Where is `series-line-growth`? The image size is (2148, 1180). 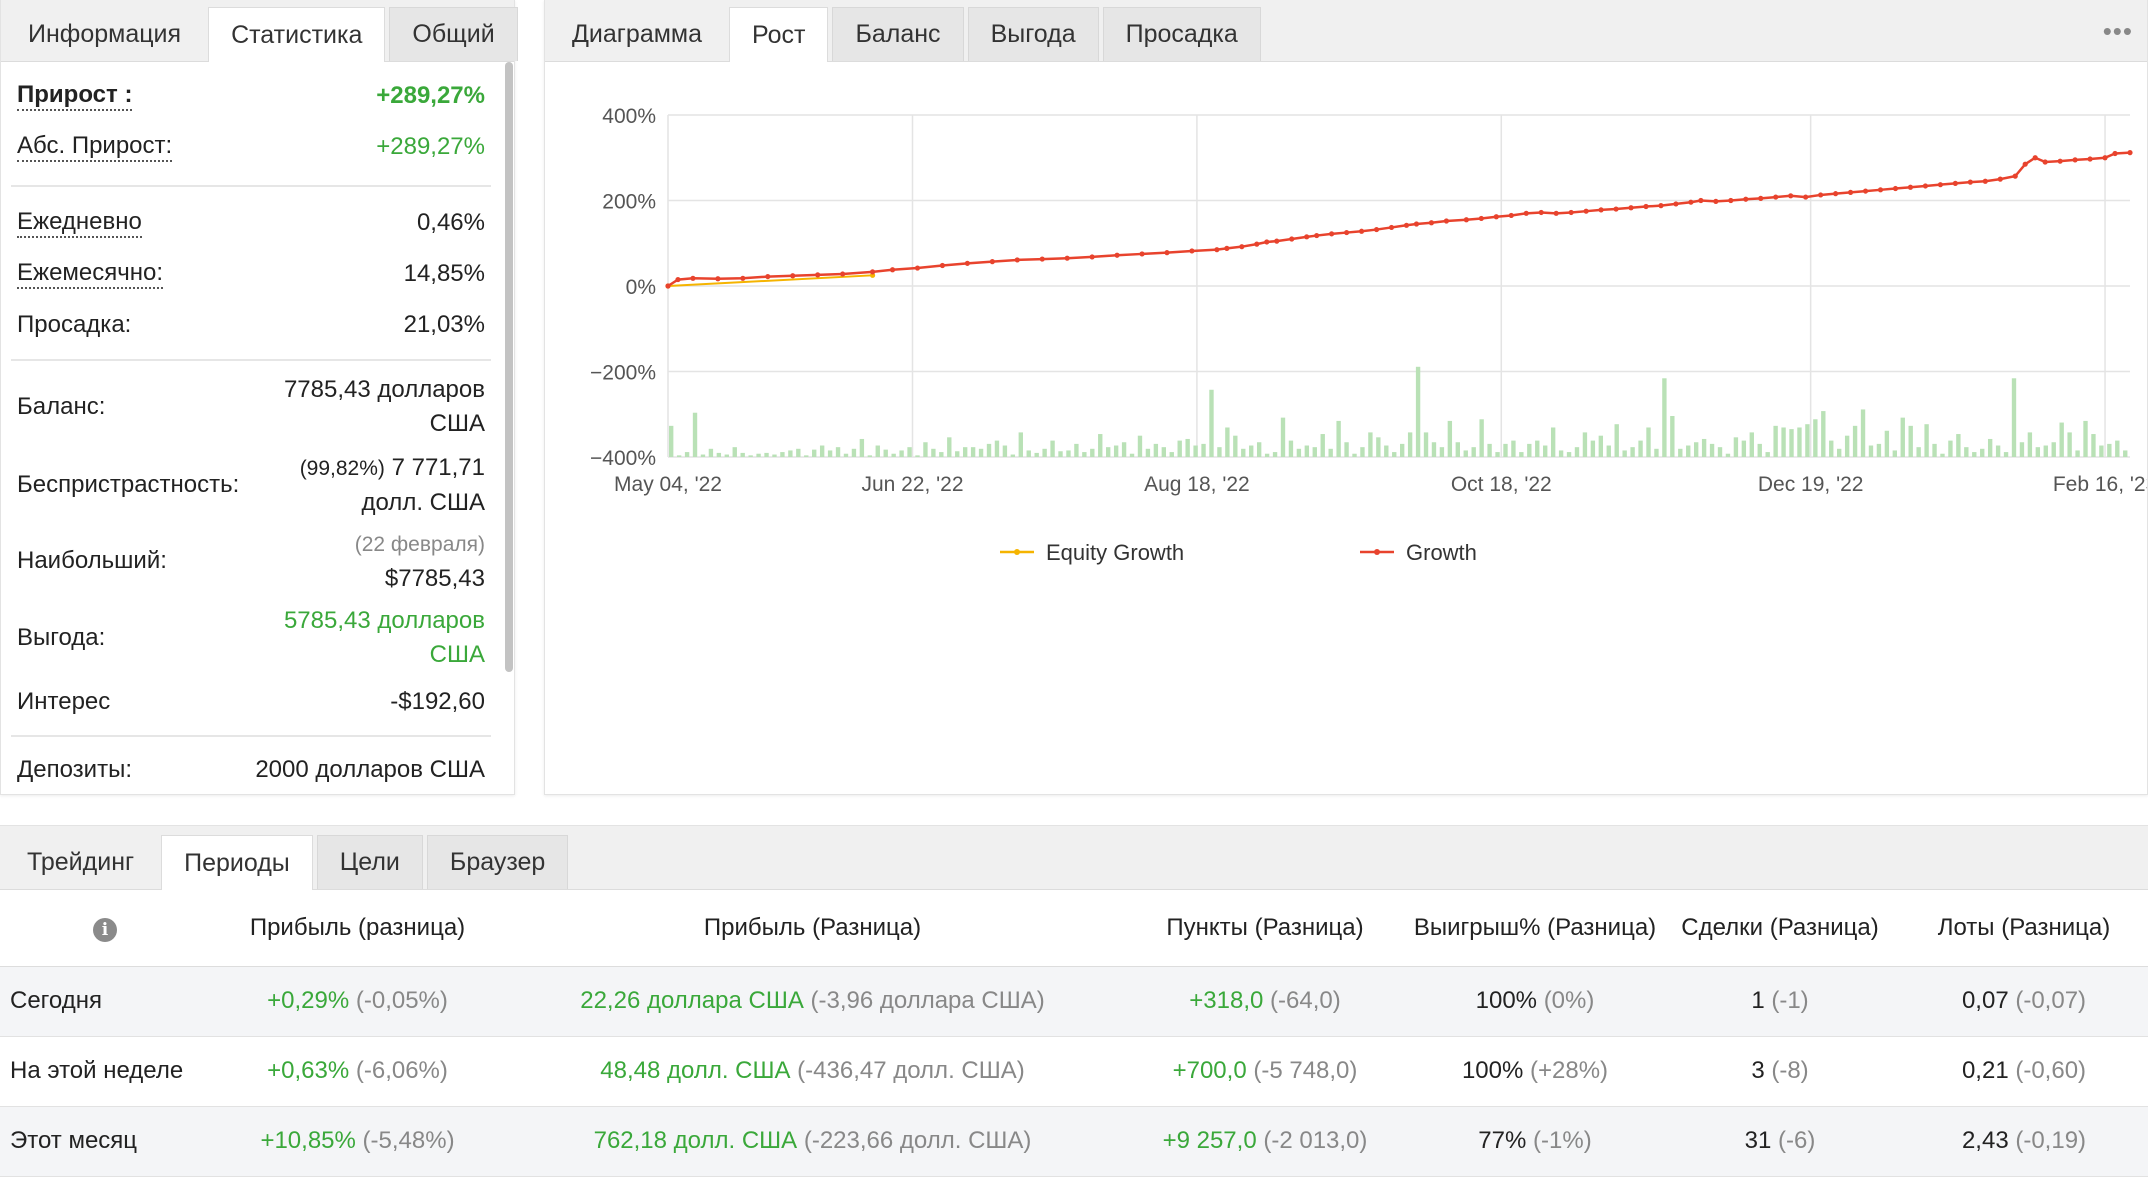
series-line-growth is located at coordinates (1399, 219).